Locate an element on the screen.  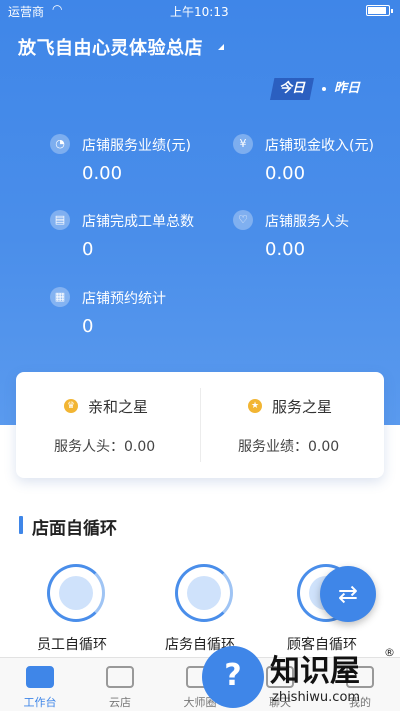
star-title: 服务之星 is located at coordinates (302, 407).